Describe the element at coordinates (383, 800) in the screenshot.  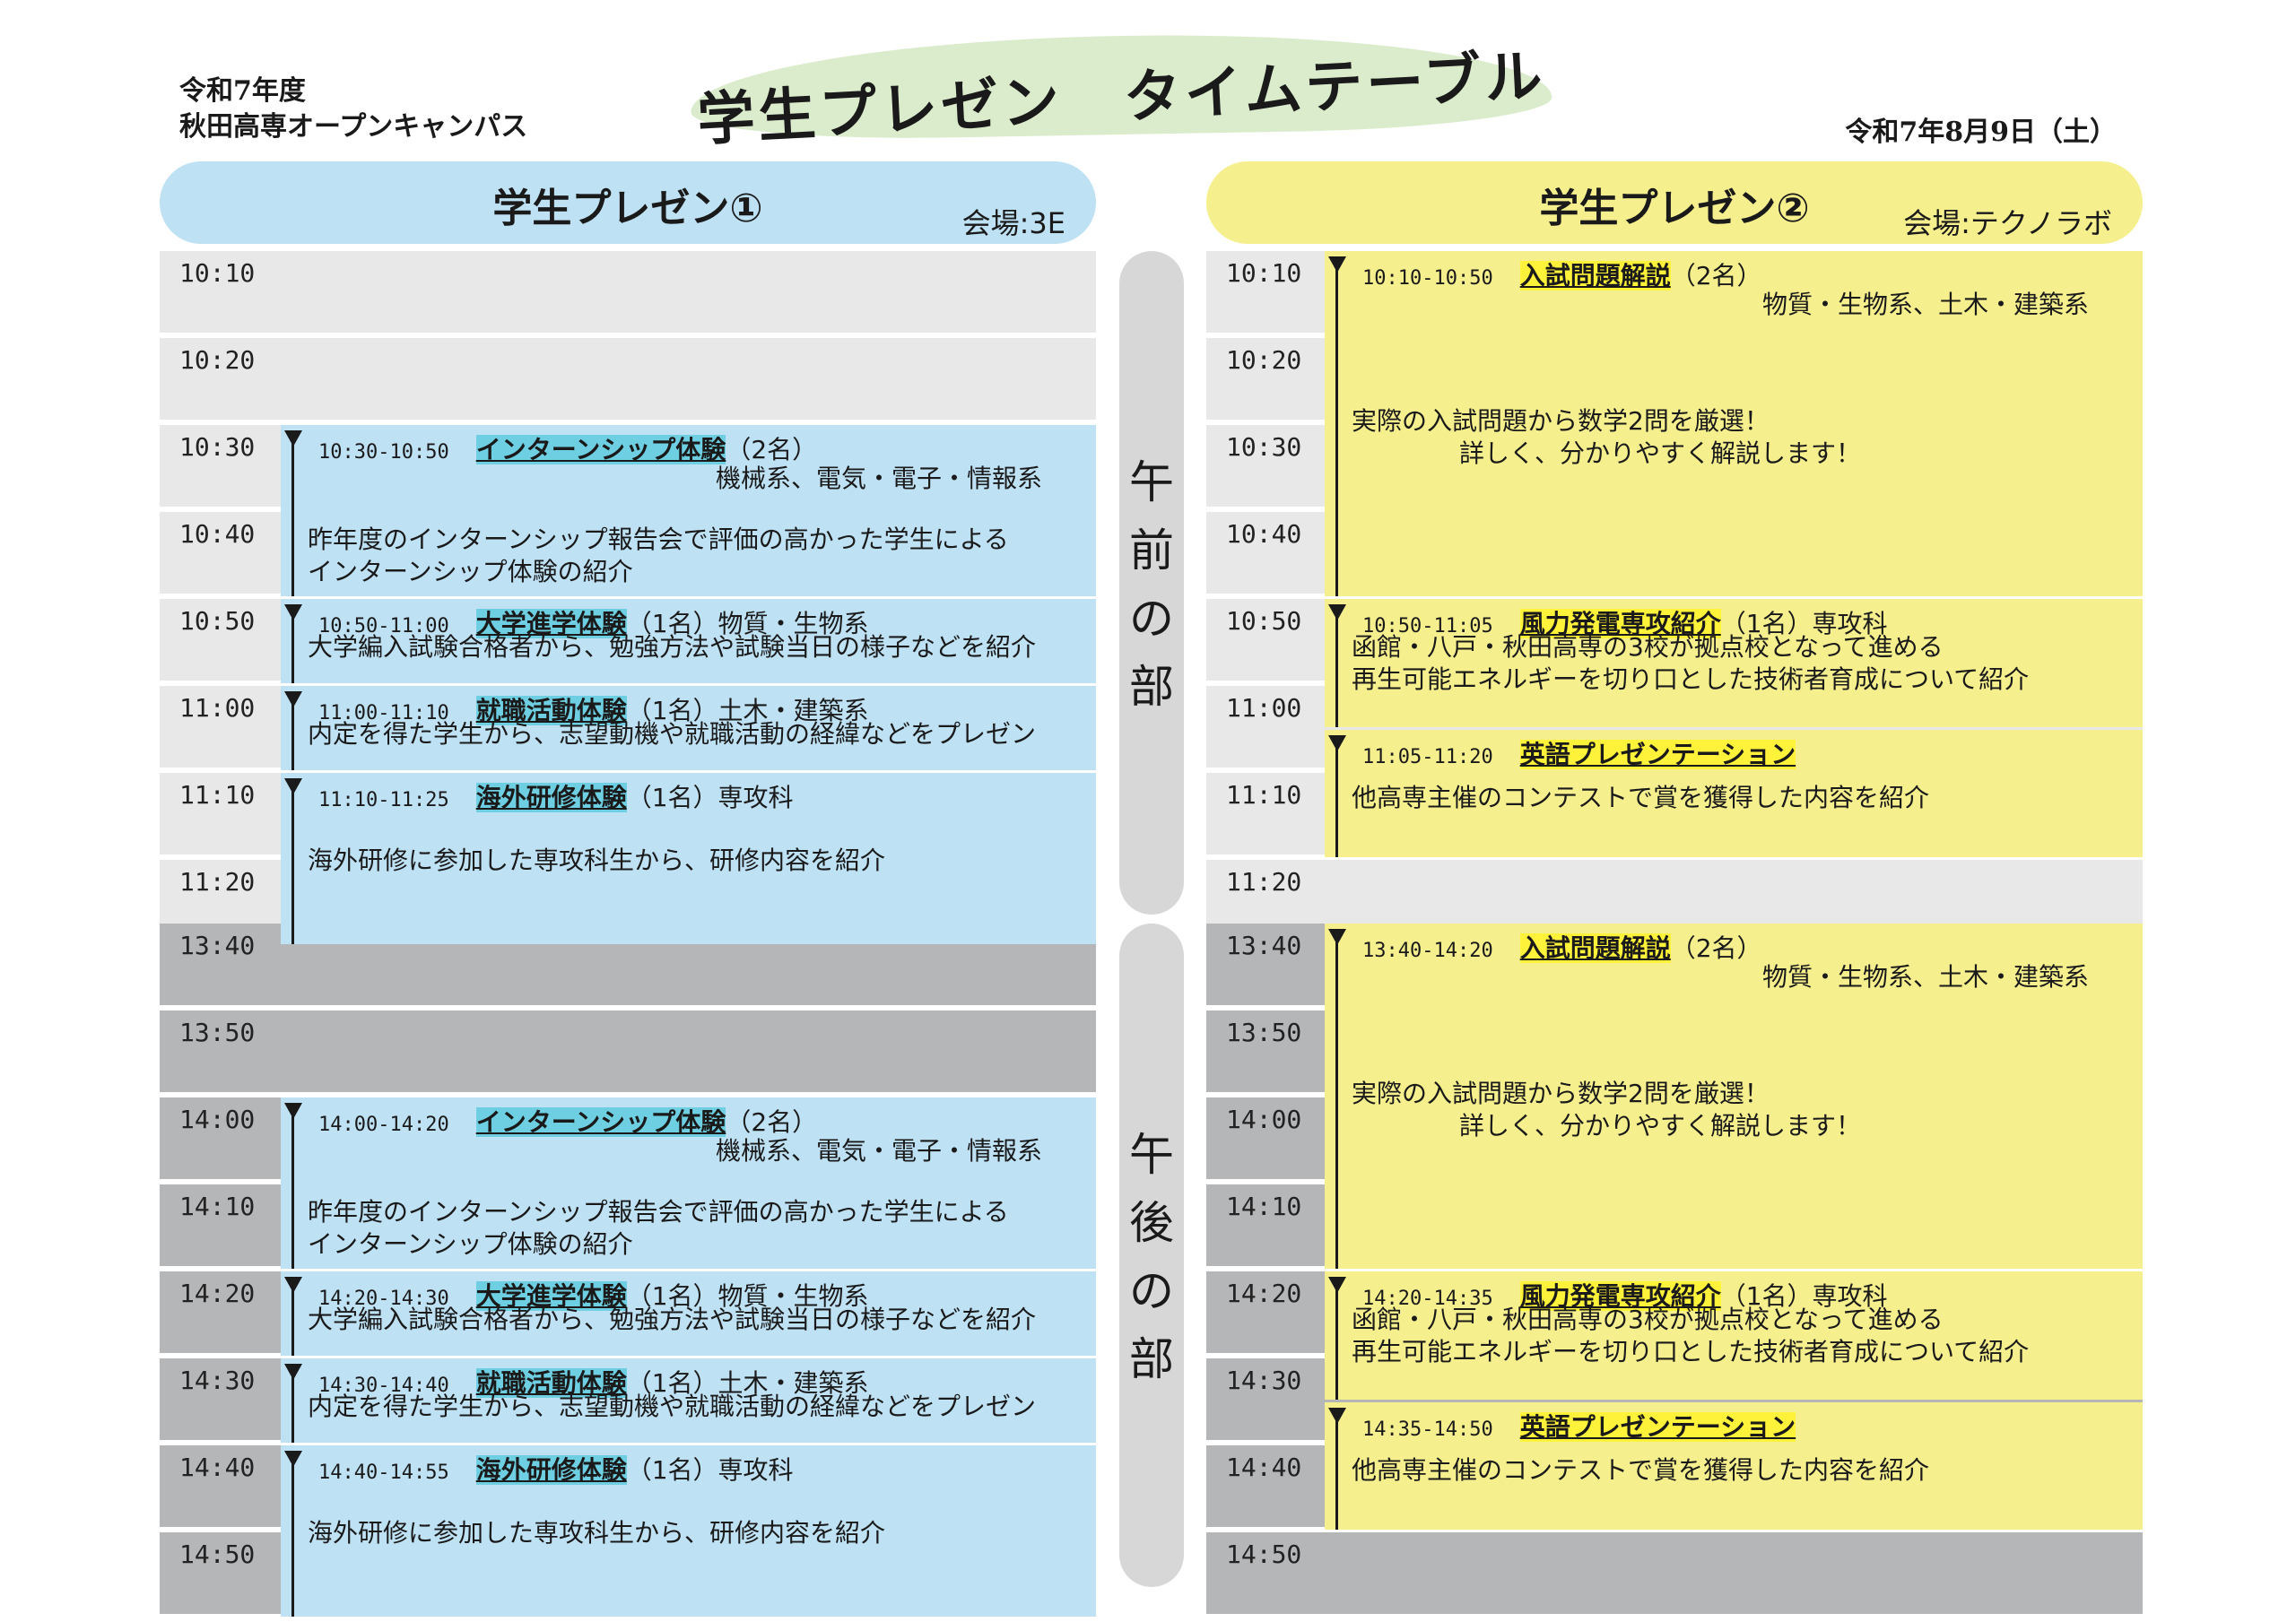
I see `event-time: 11:10-11:25` at that location.